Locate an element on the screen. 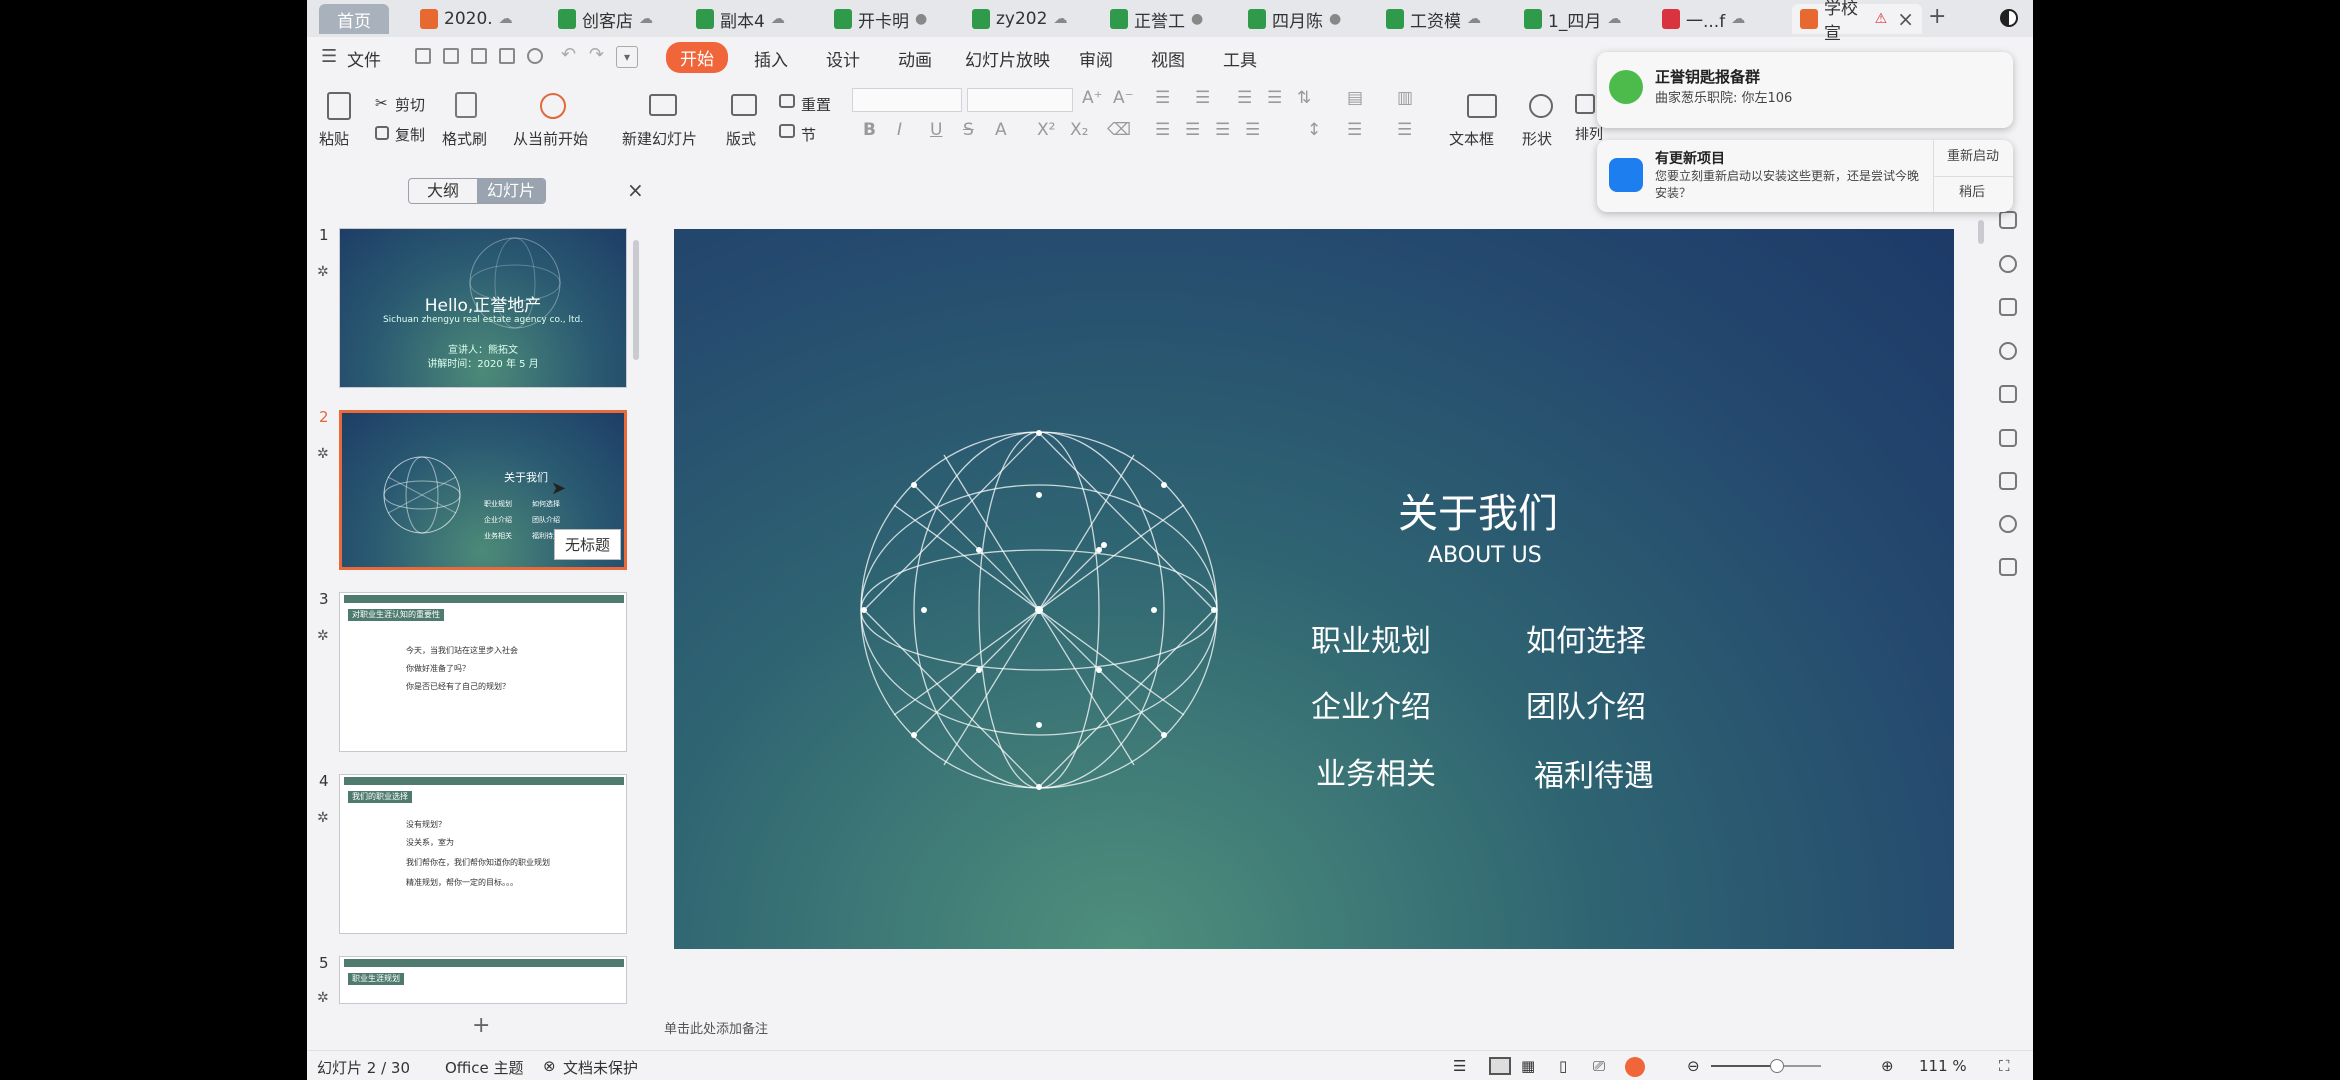 The width and height of the screenshot is (2340, 1080). update-notification: 有更新项目 您要立刻重新启动以安装这些更新，还是尝试今晚安装？ 重新启动 稍后 is located at coordinates (1805, 176).